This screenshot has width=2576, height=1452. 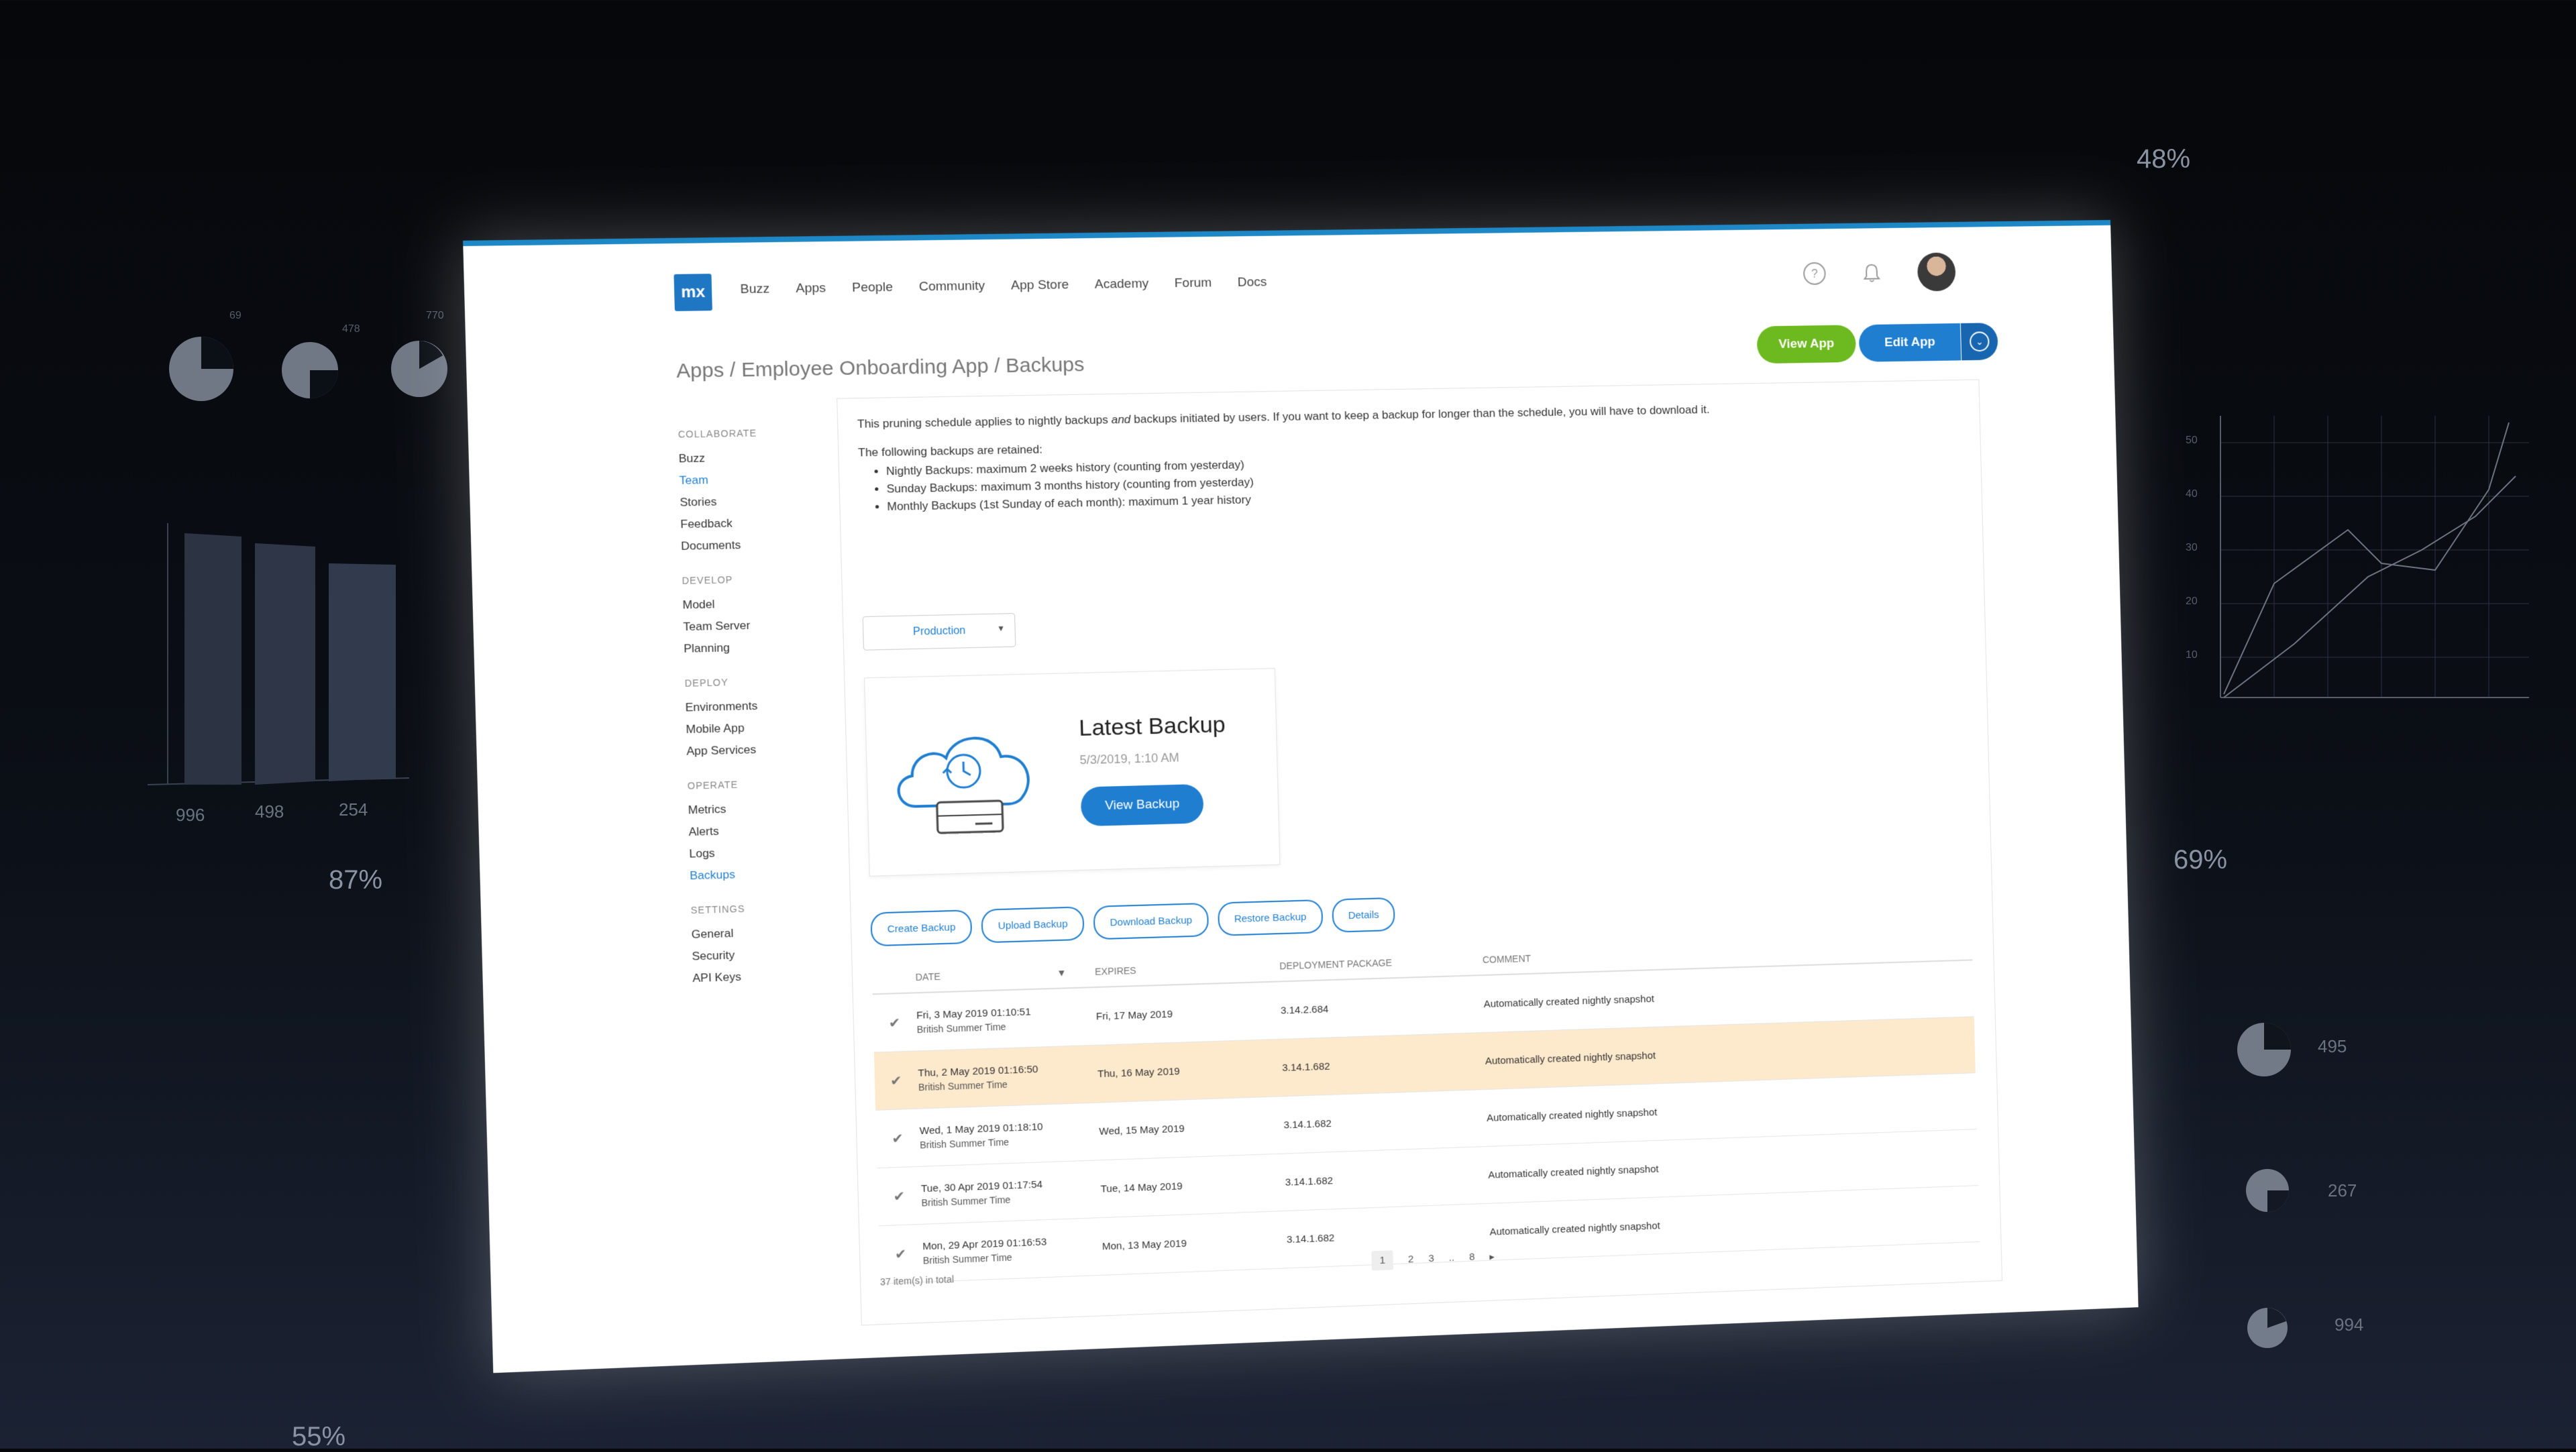 What do you see at coordinates (1411, 1259) in the screenshot?
I see `page-2-button: 2` at bounding box center [1411, 1259].